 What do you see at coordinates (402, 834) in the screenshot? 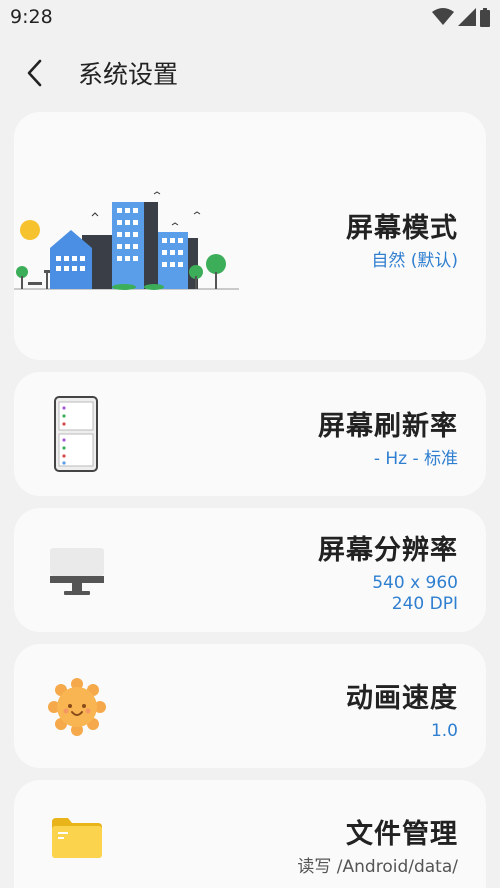
I see `file-management-title: 文件管理` at bounding box center [402, 834].